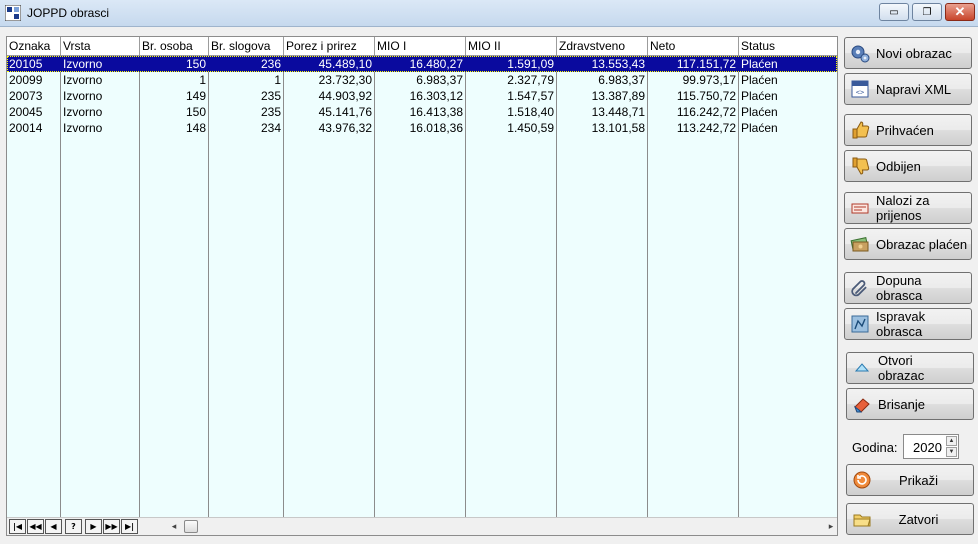 The width and height of the screenshot is (978, 544). Describe the element at coordinates (862, 480) in the screenshot. I see `refresh-icon` at that location.